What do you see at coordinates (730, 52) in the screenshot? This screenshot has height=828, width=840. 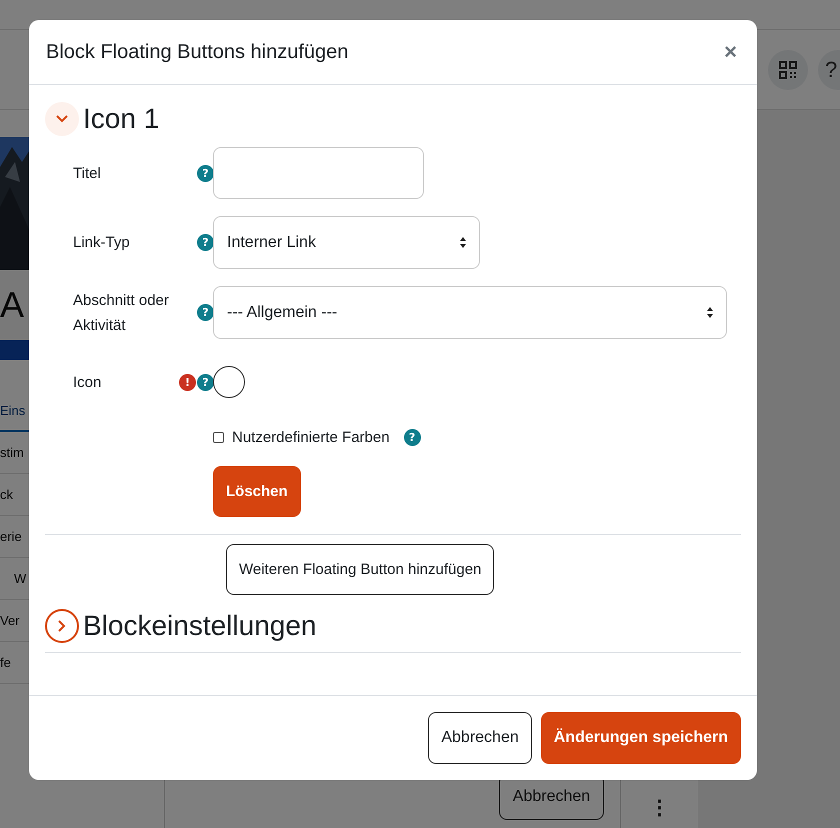 I see `close-button: ×` at bounding box center [730, 52].